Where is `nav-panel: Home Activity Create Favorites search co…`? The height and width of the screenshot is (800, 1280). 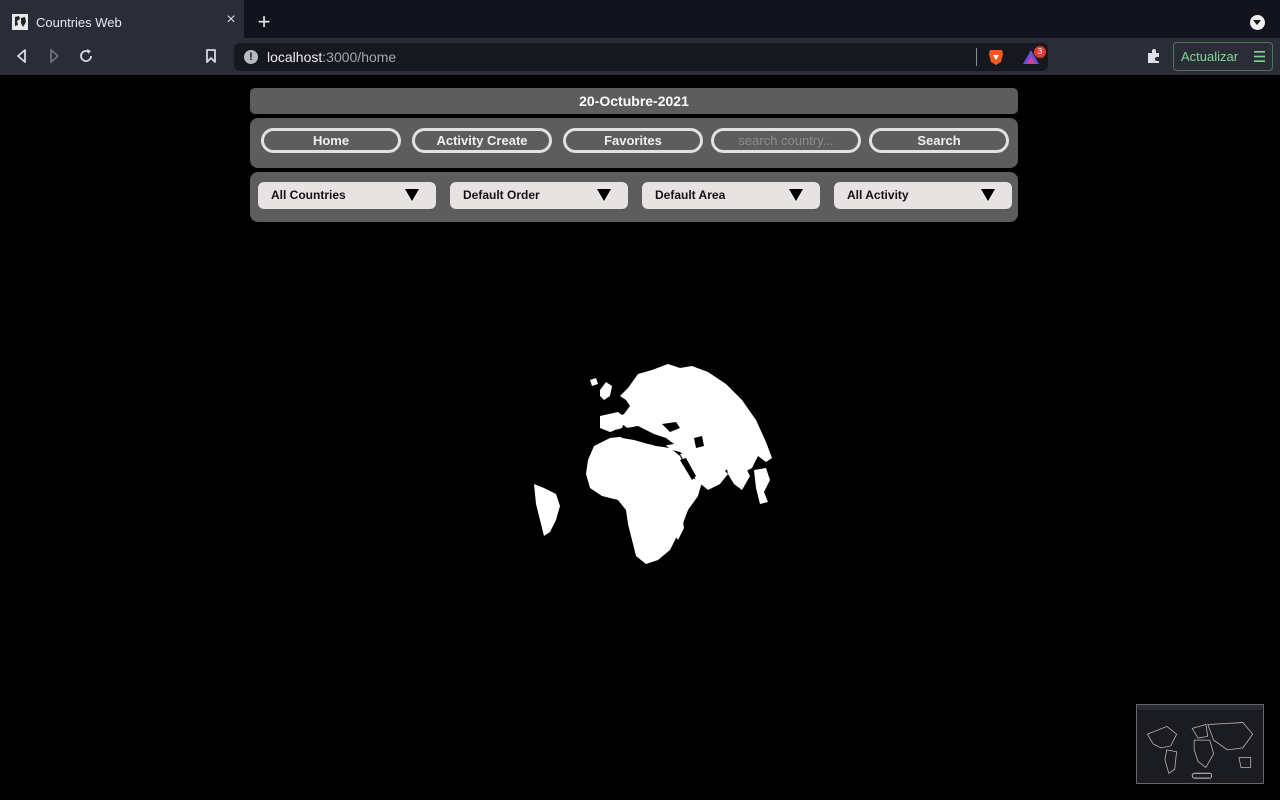 nav-panel: Home Activity Create Favorites search co… is located at coordinates (634, 143).